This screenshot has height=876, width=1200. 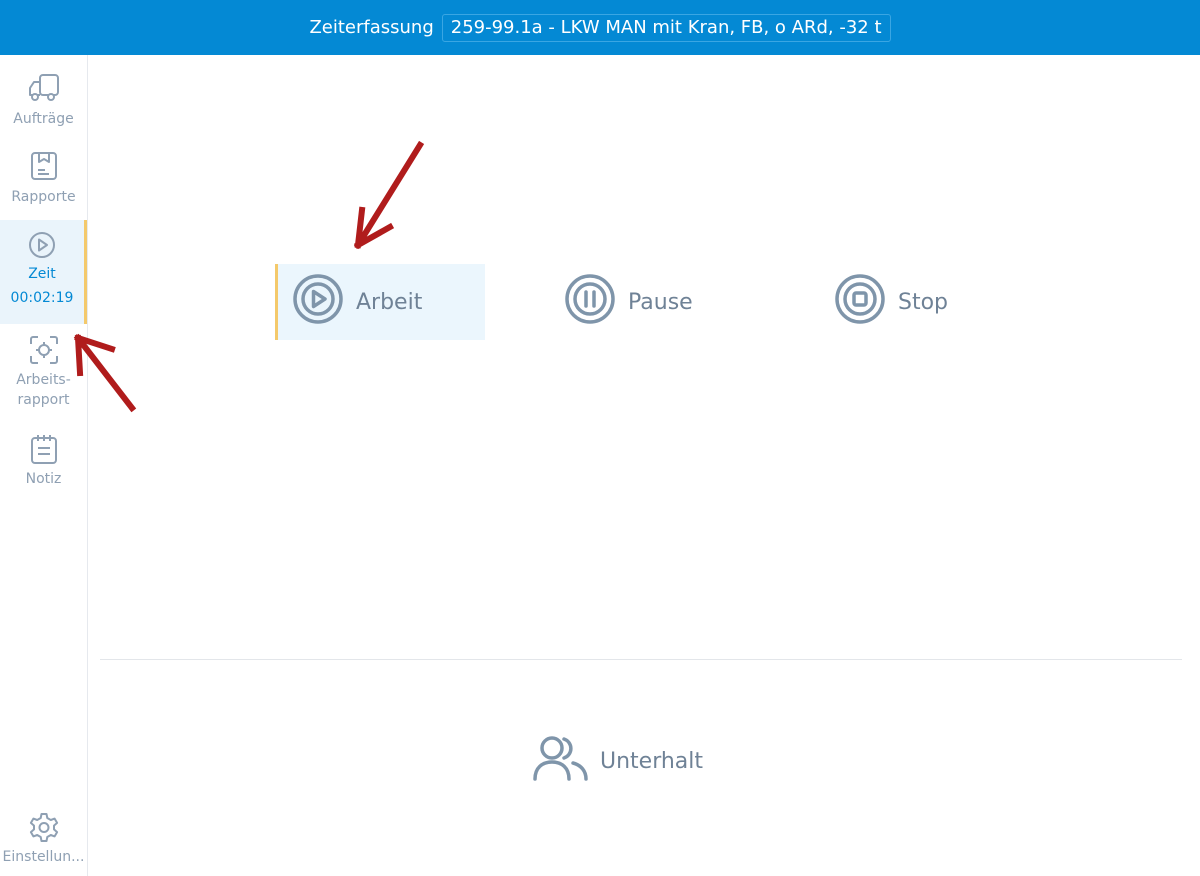 I want to click on sidebar-item-note: Notiz, so click(x=43, y=461).